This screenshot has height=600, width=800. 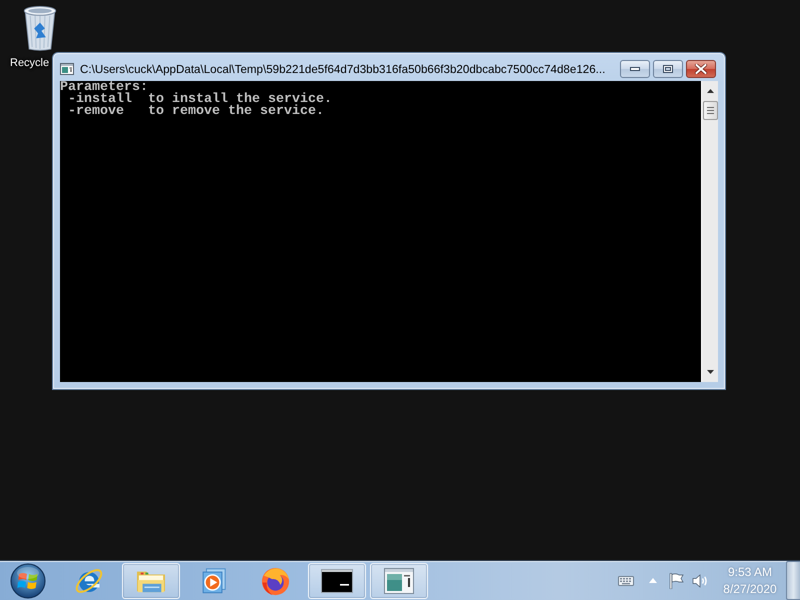 What do you see at coordinates (40, 27) in the screenshot?
I see `trash-bin-icon` at bounding box center [40, 27].